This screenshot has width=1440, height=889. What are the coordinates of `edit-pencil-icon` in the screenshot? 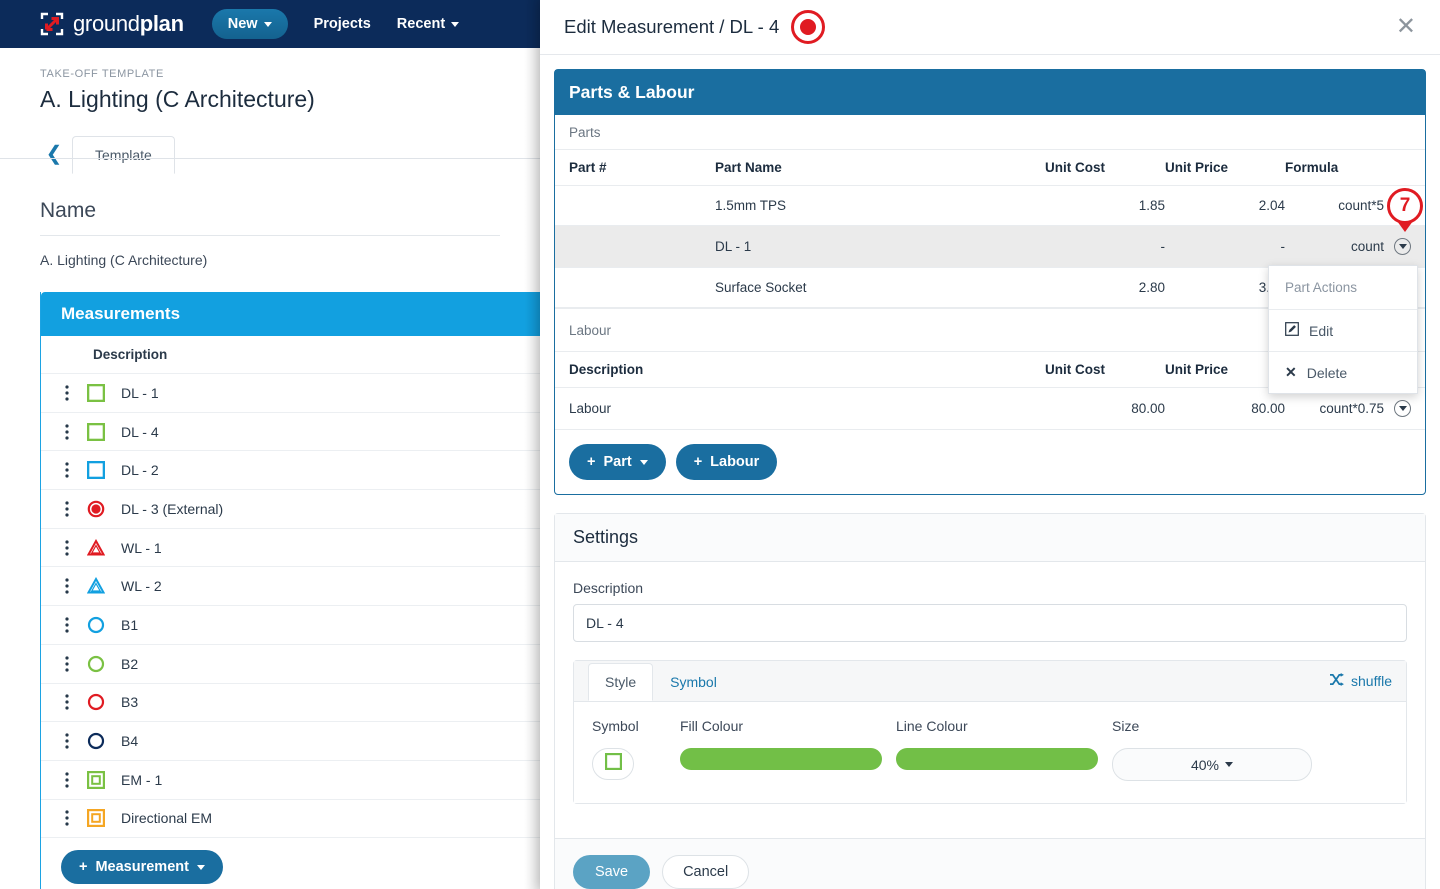 It's located at (1292, 330).